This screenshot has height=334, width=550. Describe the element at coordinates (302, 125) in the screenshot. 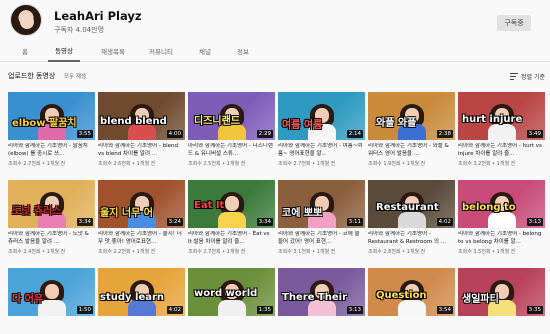

I see `thumbnail-caption: 여름 여름` at that location.